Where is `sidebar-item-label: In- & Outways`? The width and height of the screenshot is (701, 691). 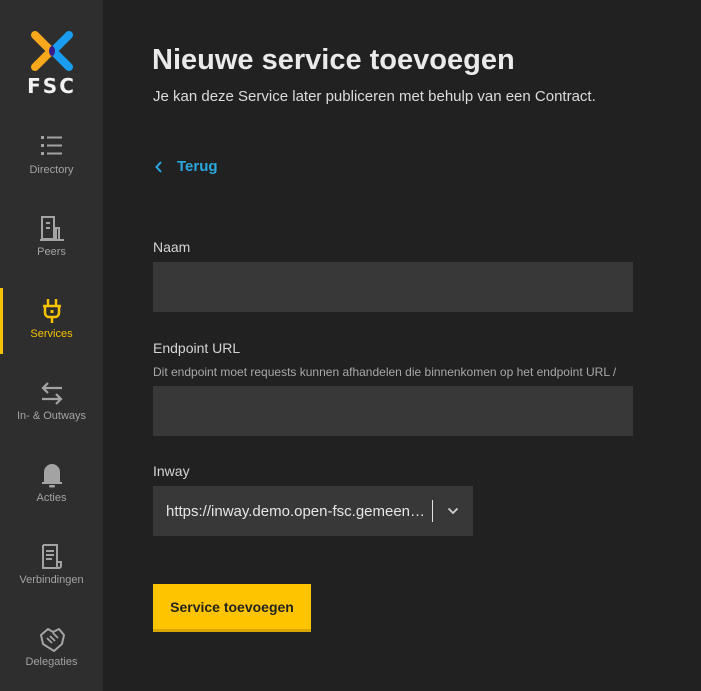 sidebar-item-label: In- & Outways is located at coordinates (51, 416).